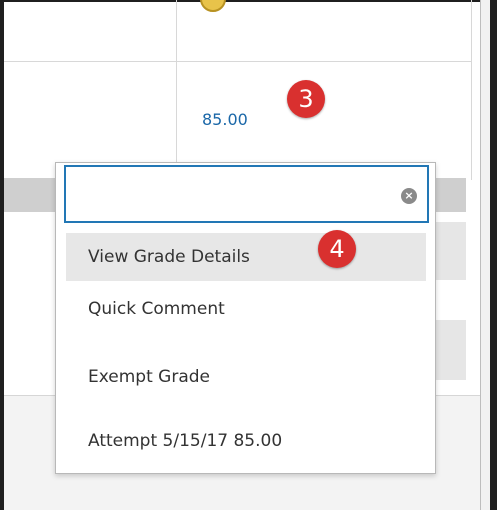 Image resolution: width=497 pixels, height=510 pixels. I want to click on window-top-border, so click(245, 1).